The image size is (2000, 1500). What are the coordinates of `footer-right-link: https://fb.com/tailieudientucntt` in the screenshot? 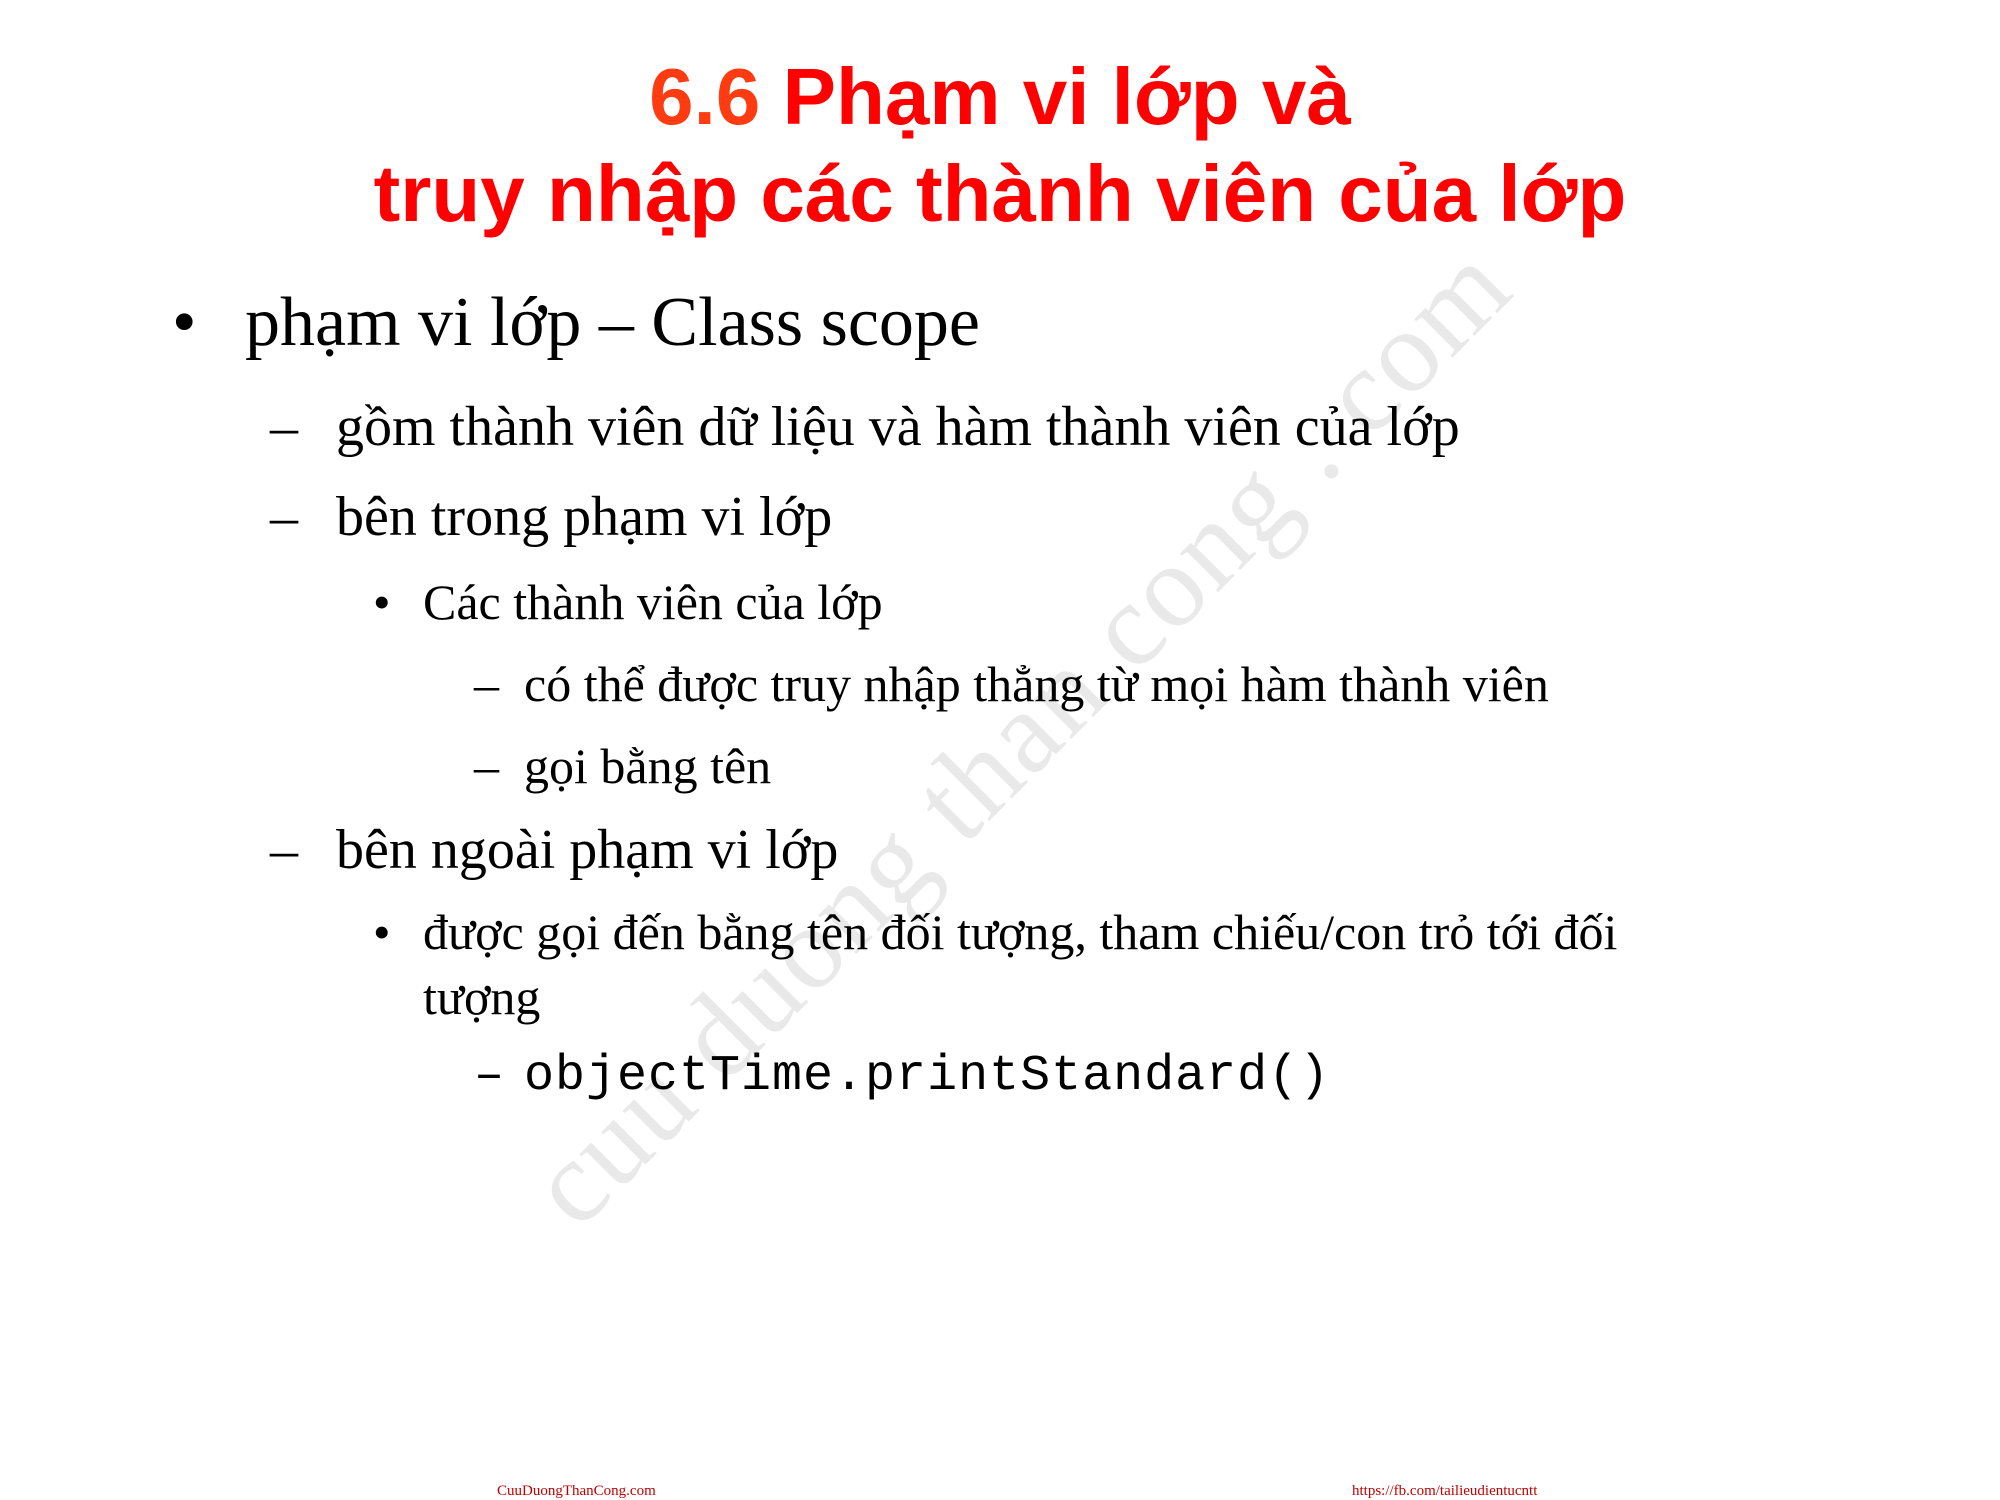 It's located at (1444, 1491).